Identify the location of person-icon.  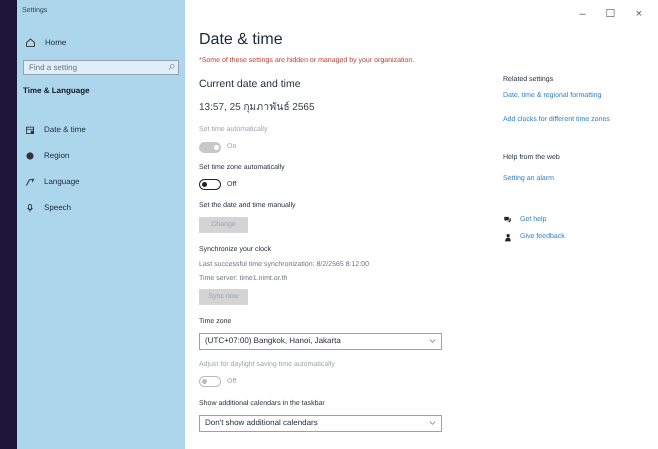
(507, 237).